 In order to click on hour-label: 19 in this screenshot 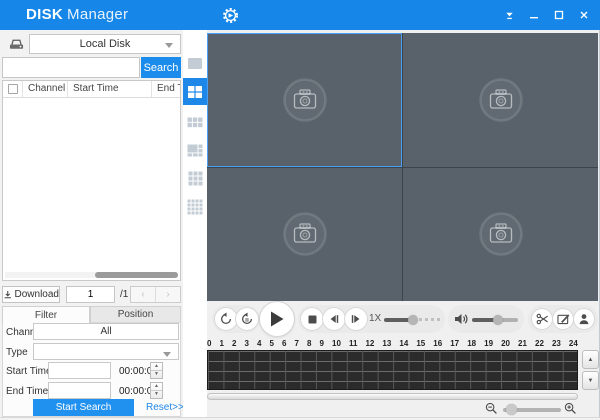, I will do `click(489, 343)`.